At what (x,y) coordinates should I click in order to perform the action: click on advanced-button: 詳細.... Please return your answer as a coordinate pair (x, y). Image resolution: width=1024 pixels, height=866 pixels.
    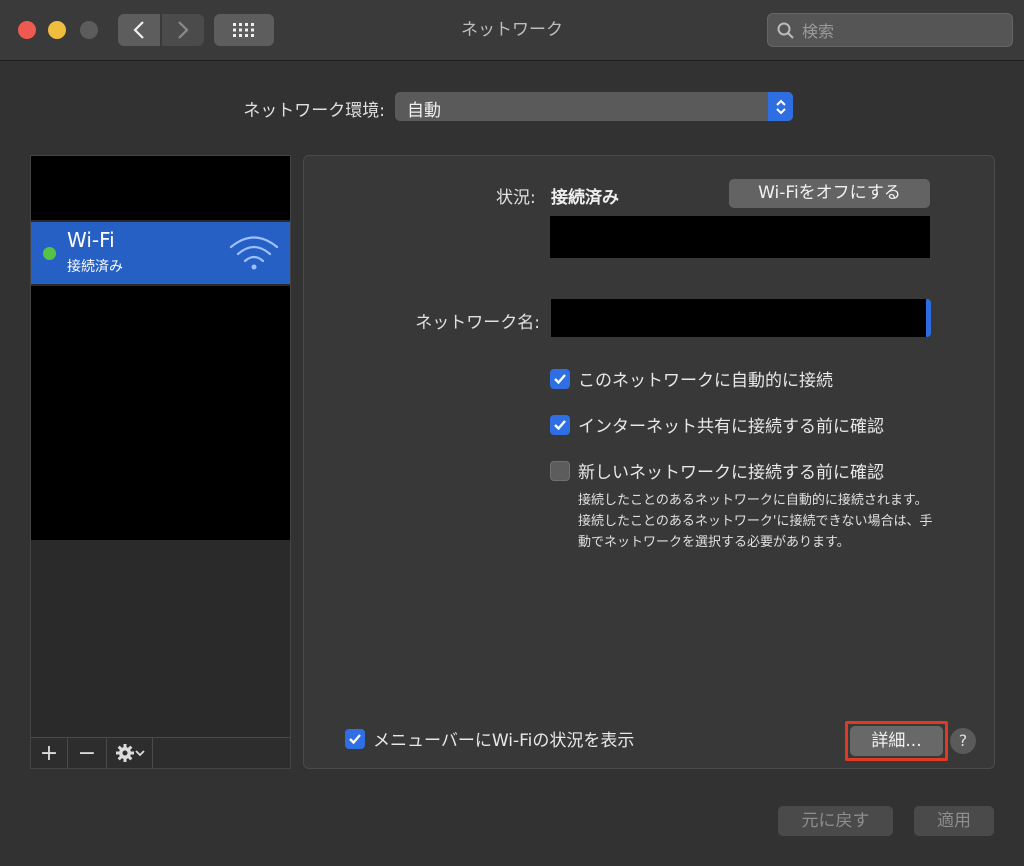
    Looking at the image, I should click on (896, 741).